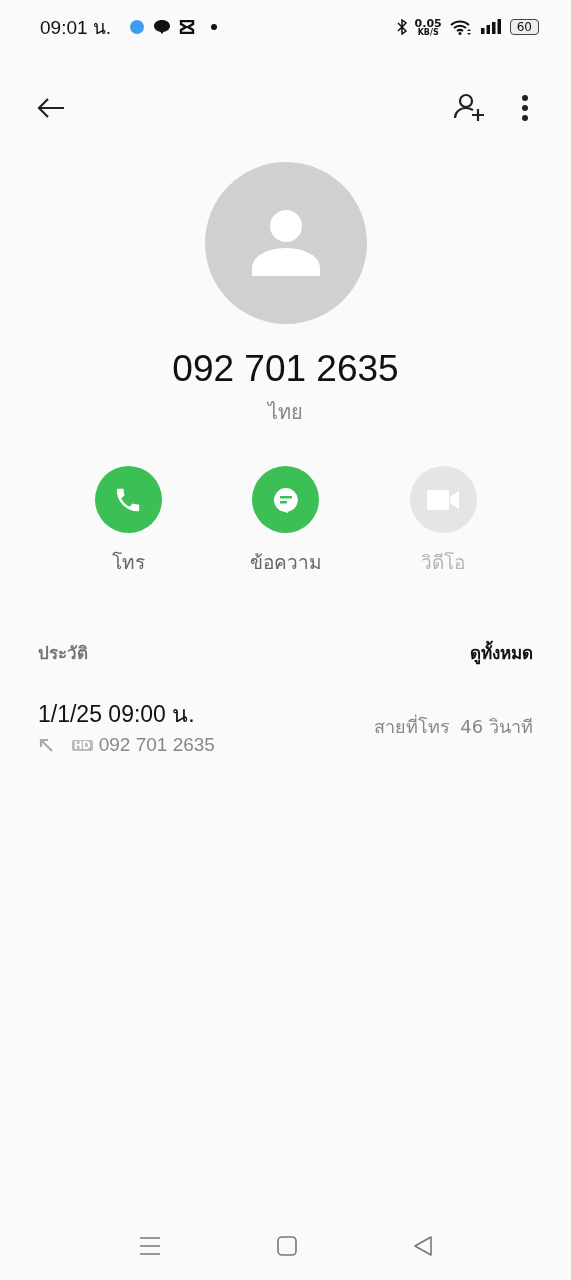 The height and width of the screenshot is (1280, 571). I want to click on menu-icon, so click(149, 1246).